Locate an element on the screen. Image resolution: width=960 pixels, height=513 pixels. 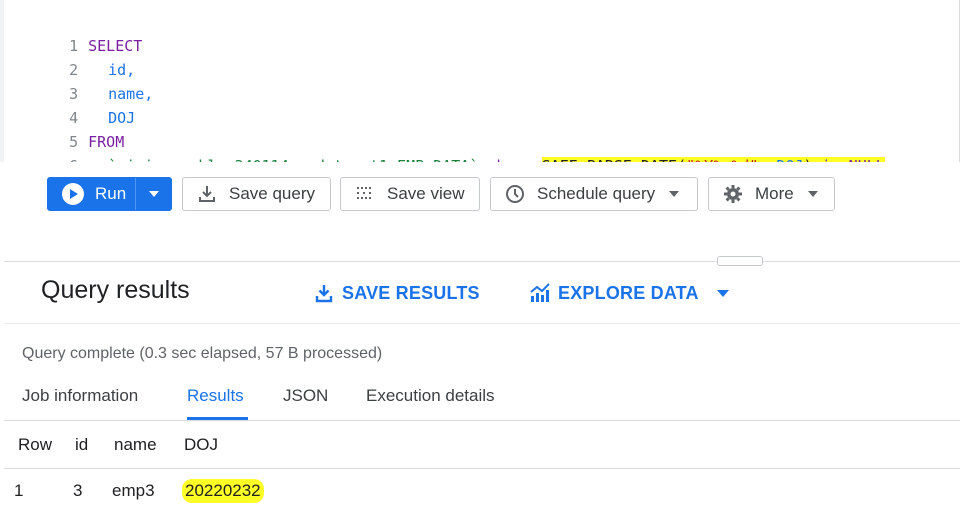
tab-results: Results is located at coordinates (217, 403).